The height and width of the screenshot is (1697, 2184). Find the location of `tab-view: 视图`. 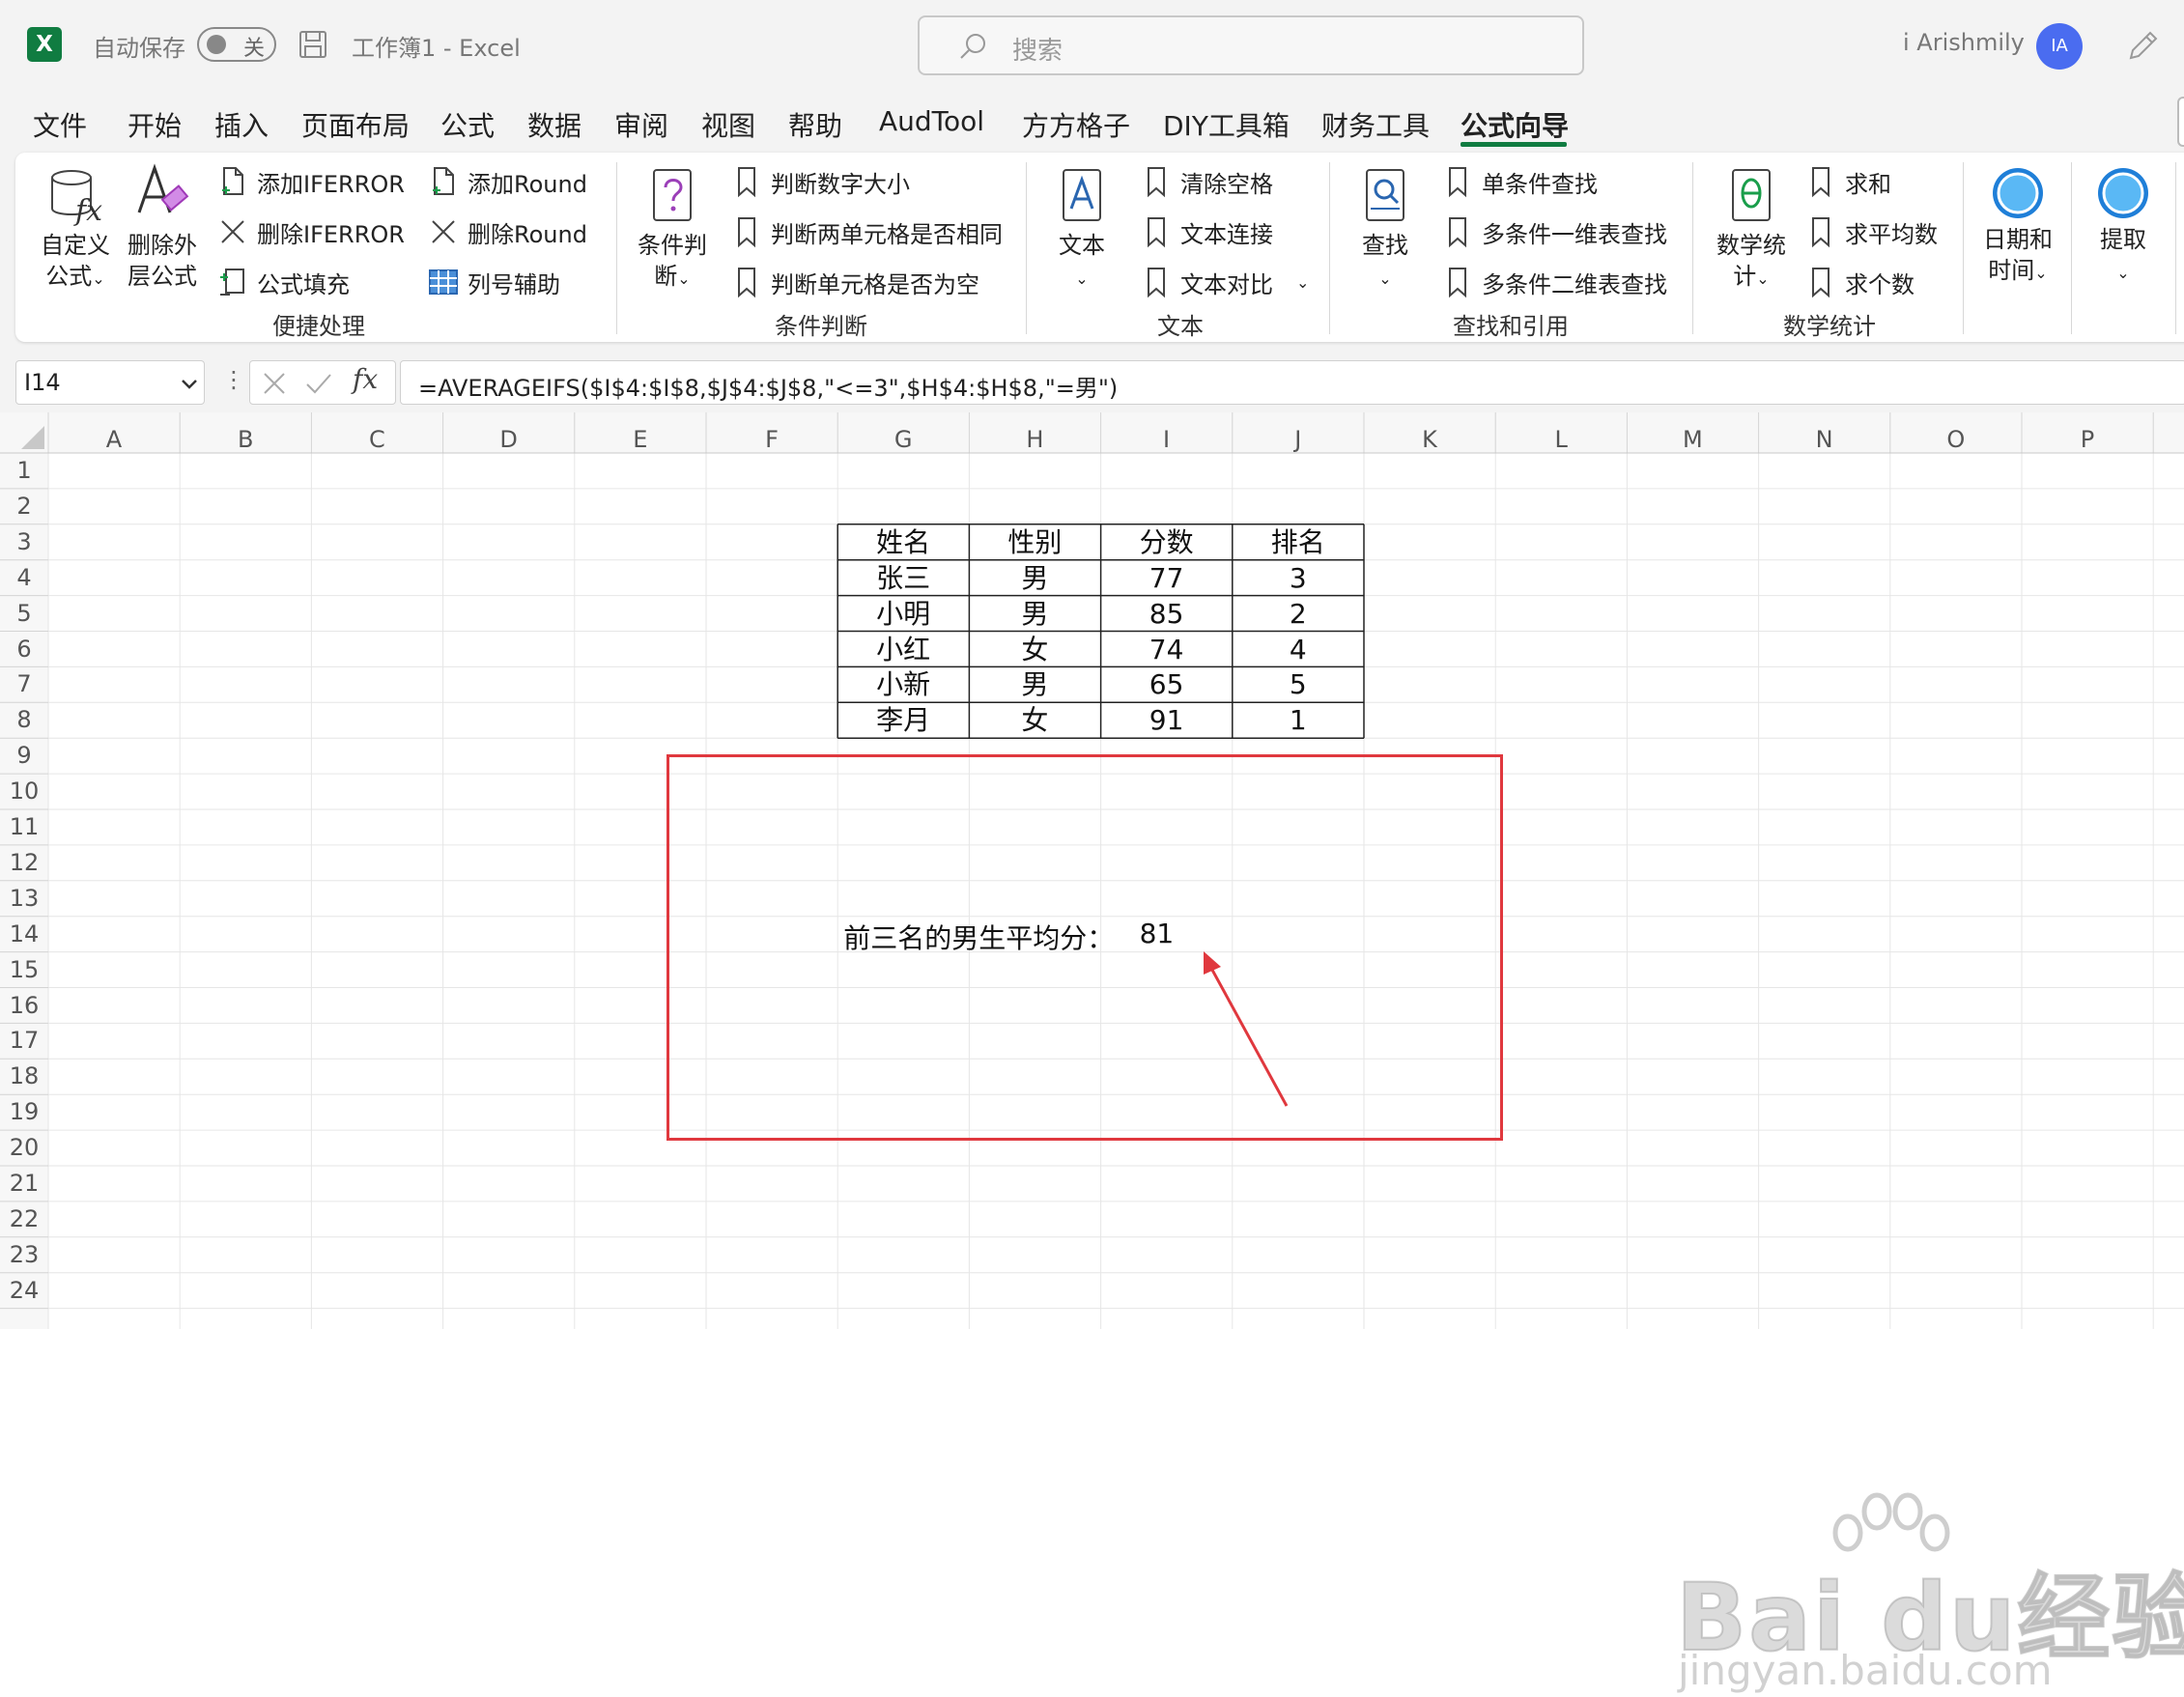

tab-view: 视图 is located at coordinates (728, 124).